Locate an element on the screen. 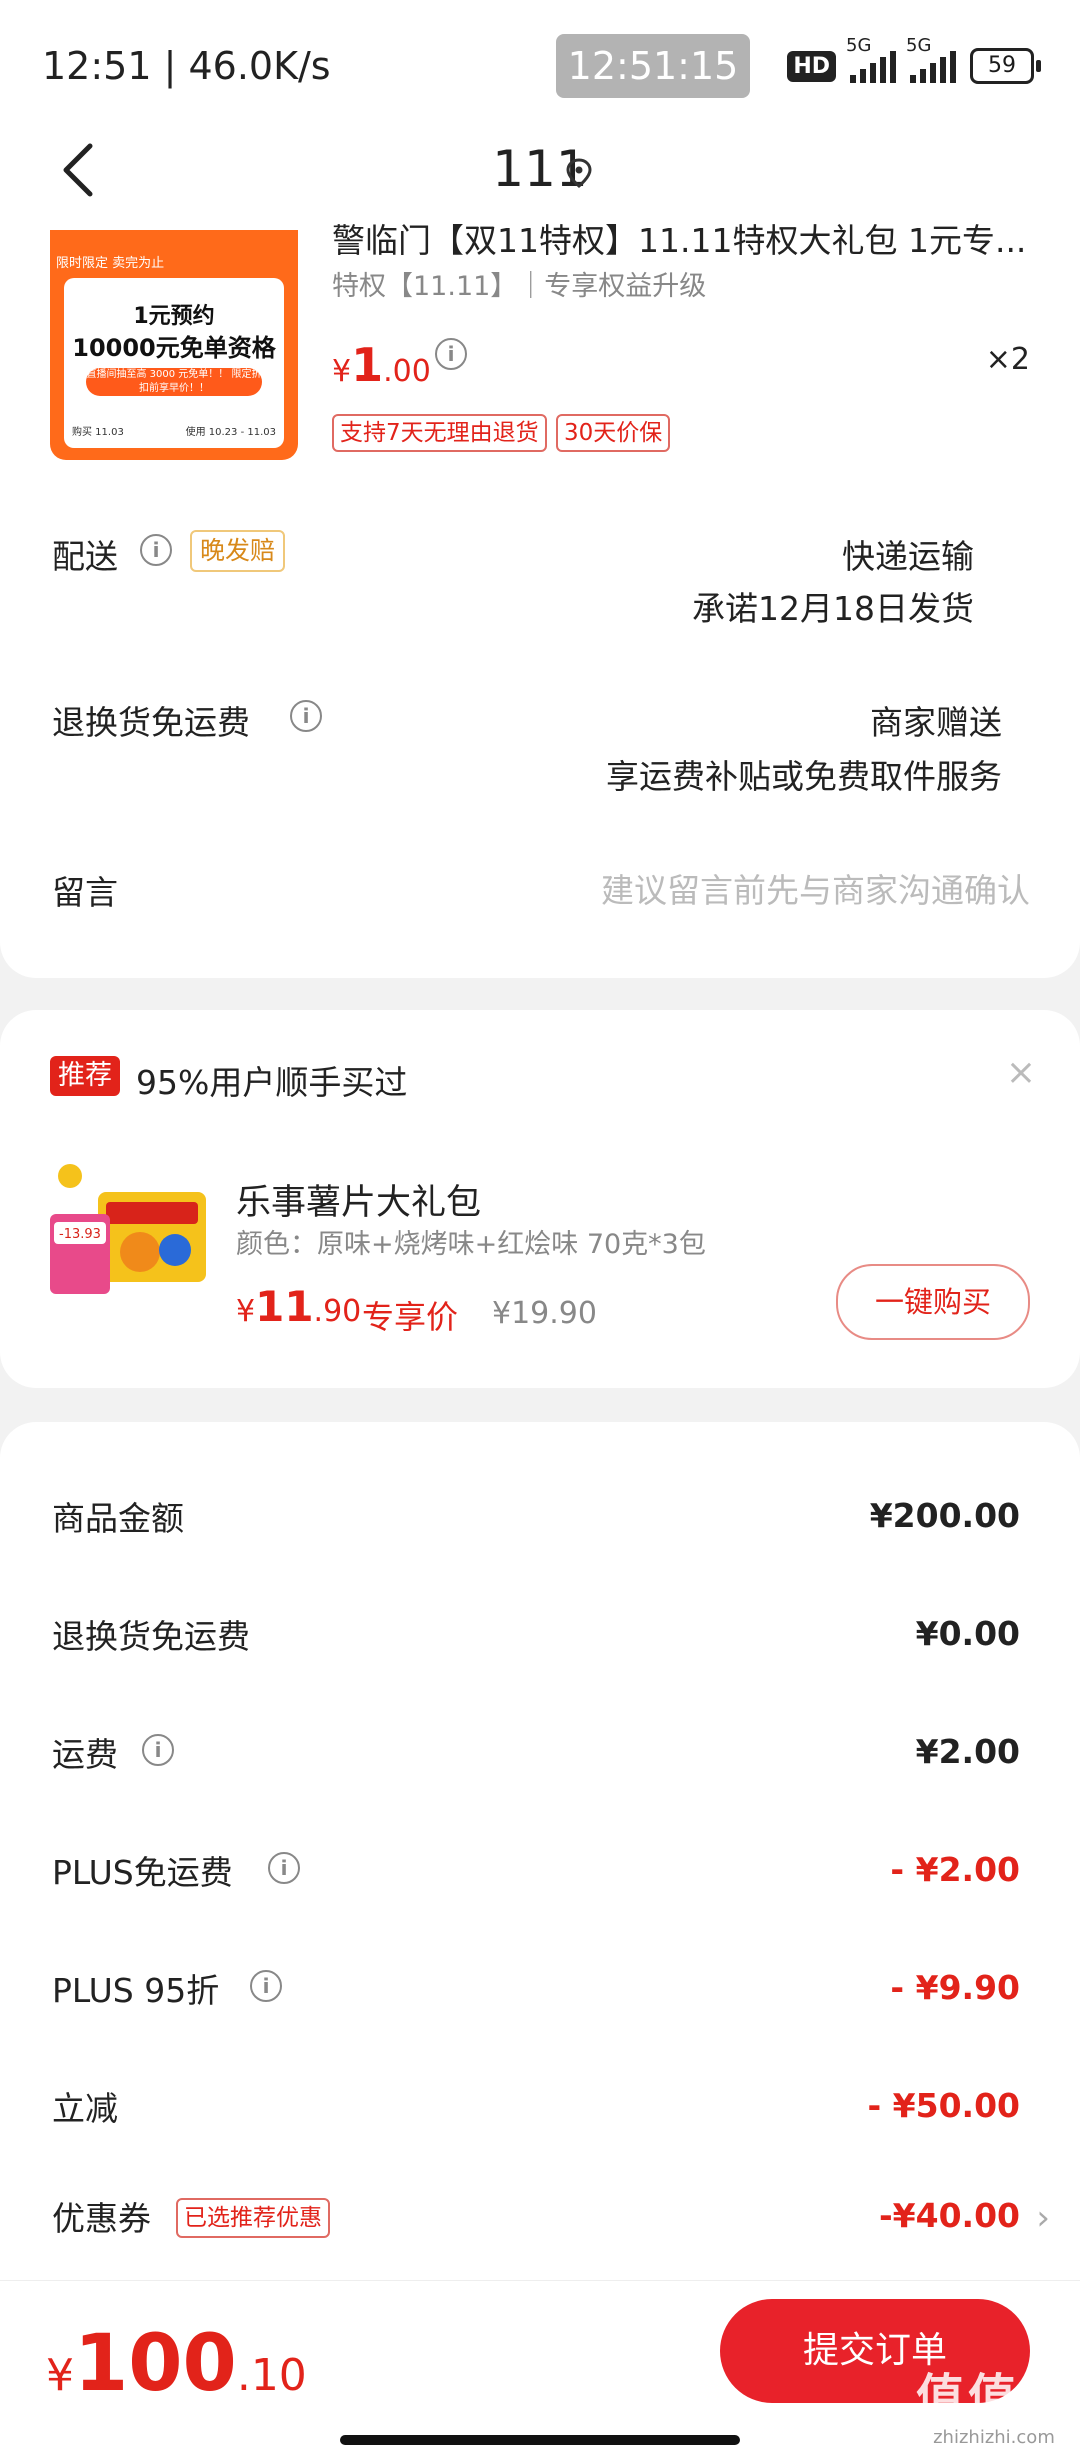 This screenshot has width=1080, height=2461. coupon-row: 优惠券 已选推荐优惠 -¥40.00 › is located at coordinates (551, 2222).